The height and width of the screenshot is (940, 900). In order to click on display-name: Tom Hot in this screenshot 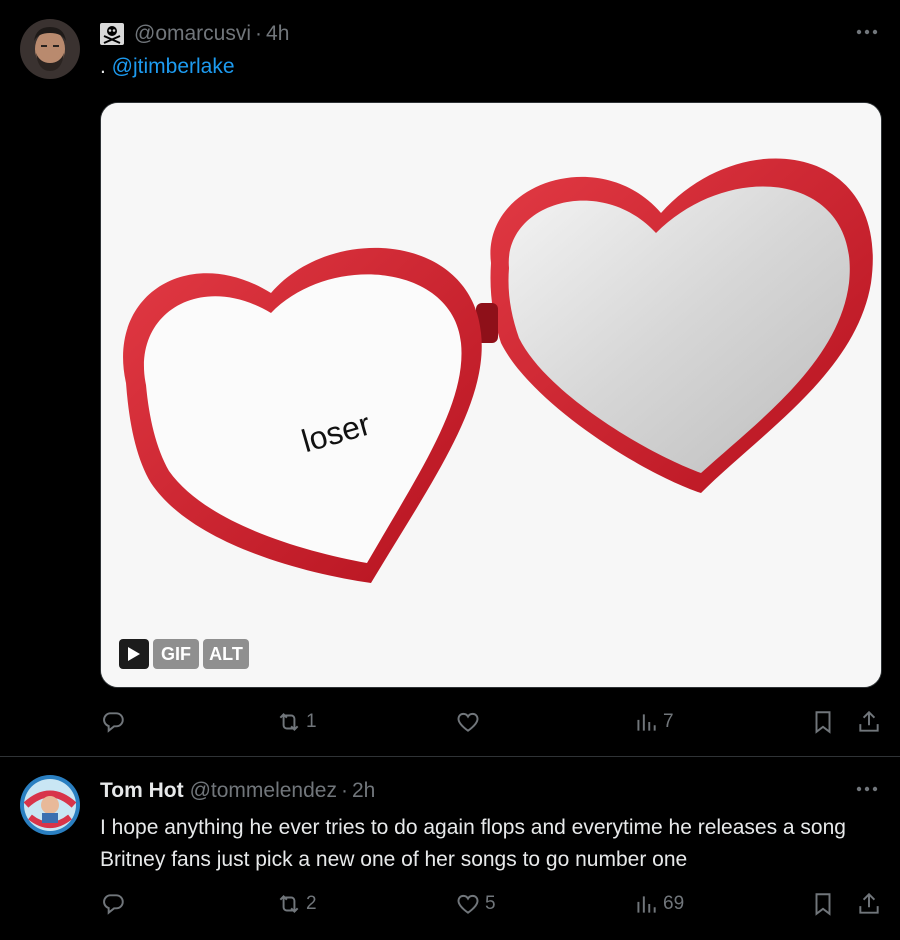, I will do `click(142, 791)`.